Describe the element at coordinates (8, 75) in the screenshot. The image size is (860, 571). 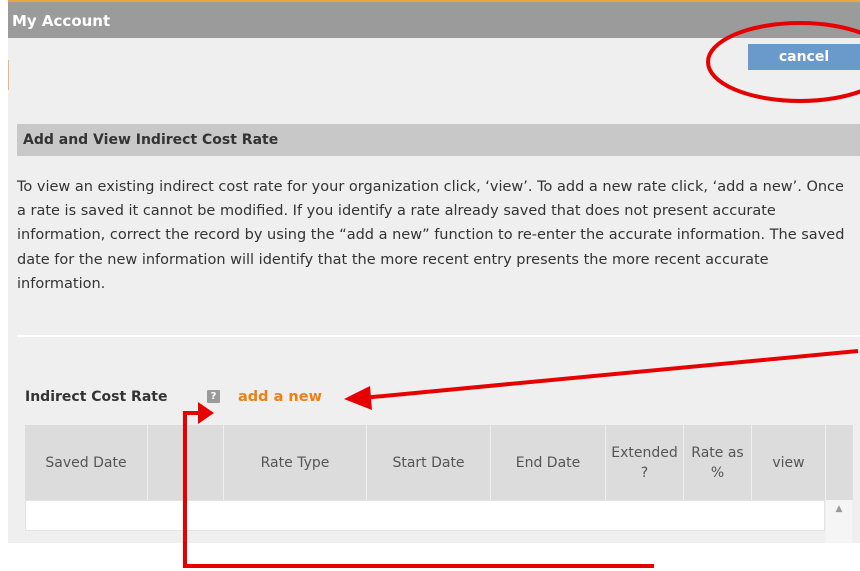
I see `accent-line` at that location.